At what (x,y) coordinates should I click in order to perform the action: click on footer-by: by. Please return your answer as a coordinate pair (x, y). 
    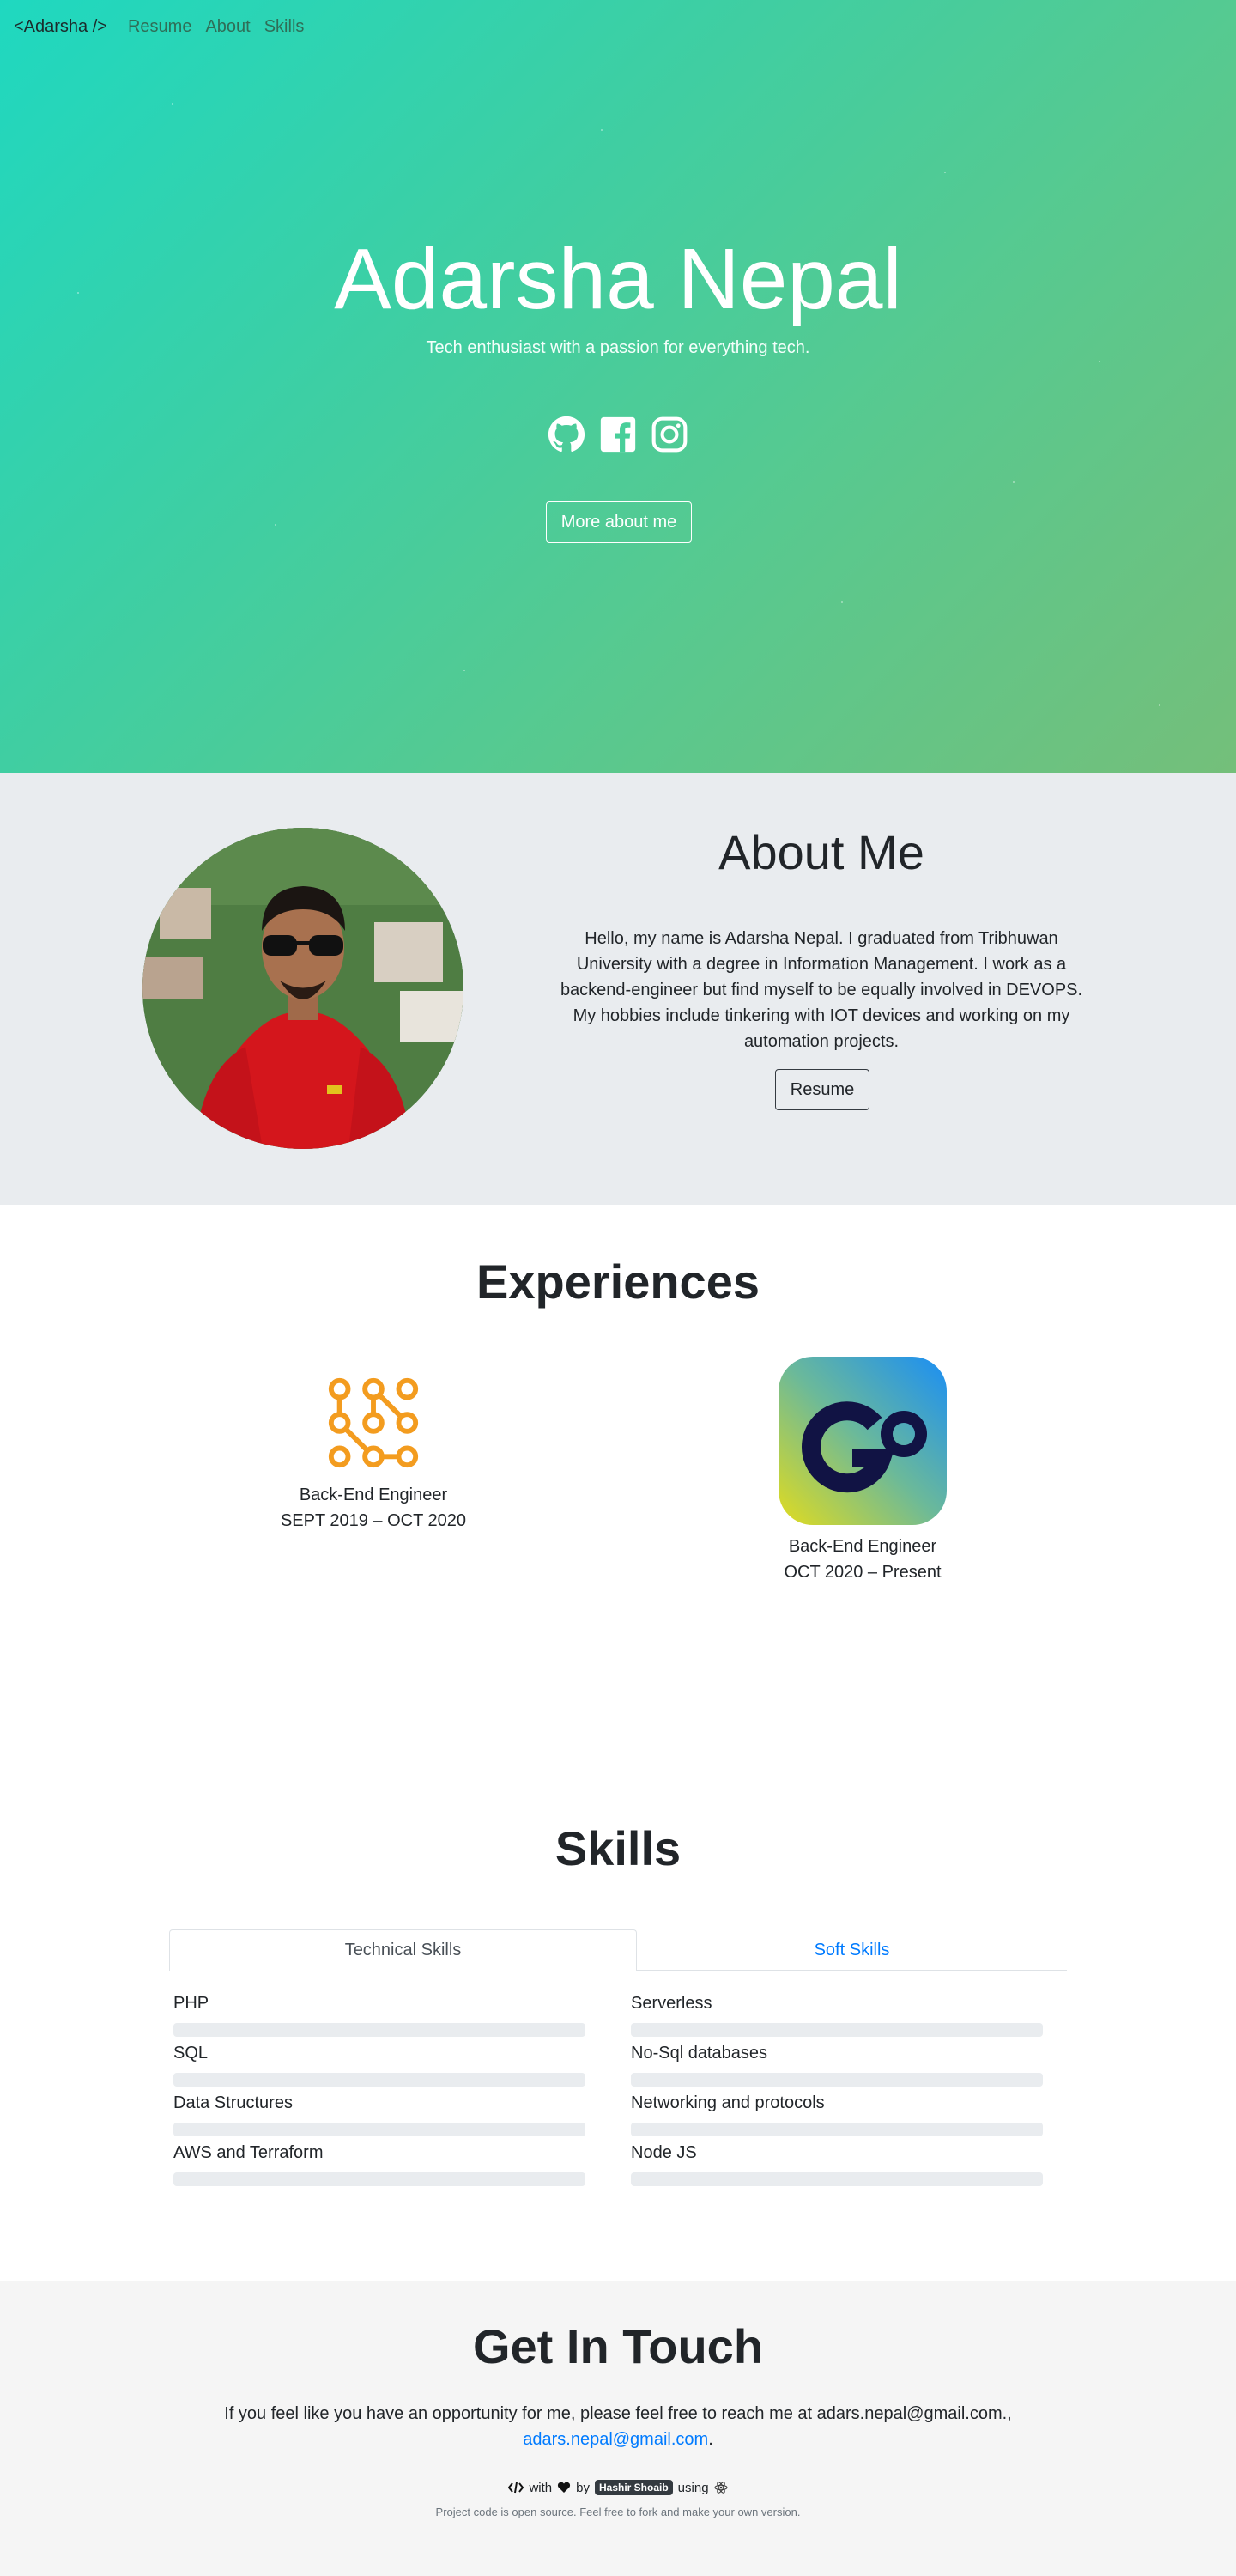
    Looking at the image, I should click on (583, 2487).